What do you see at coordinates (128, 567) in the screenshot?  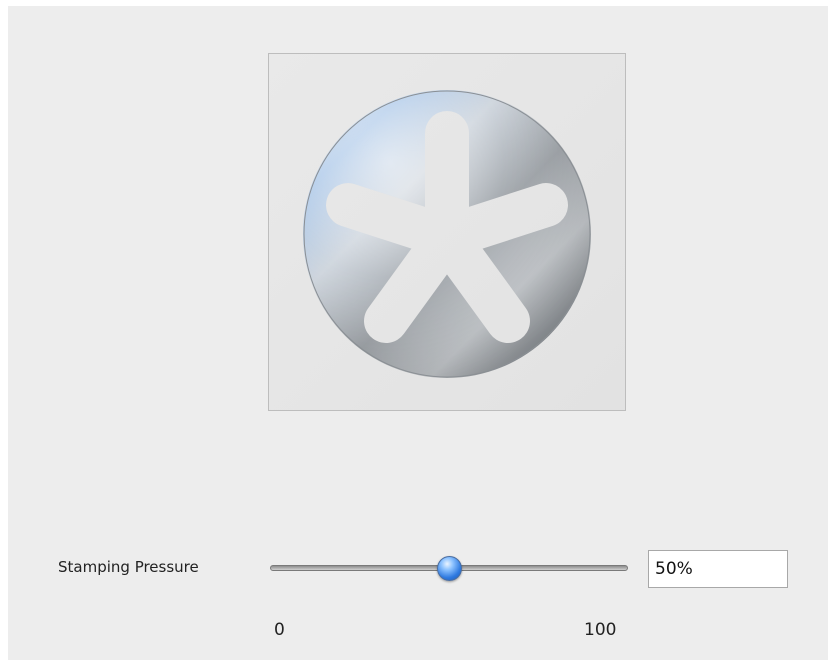 I see `stamping-pressure-label: Stamping Pressure` at bounding box center [128, 567].